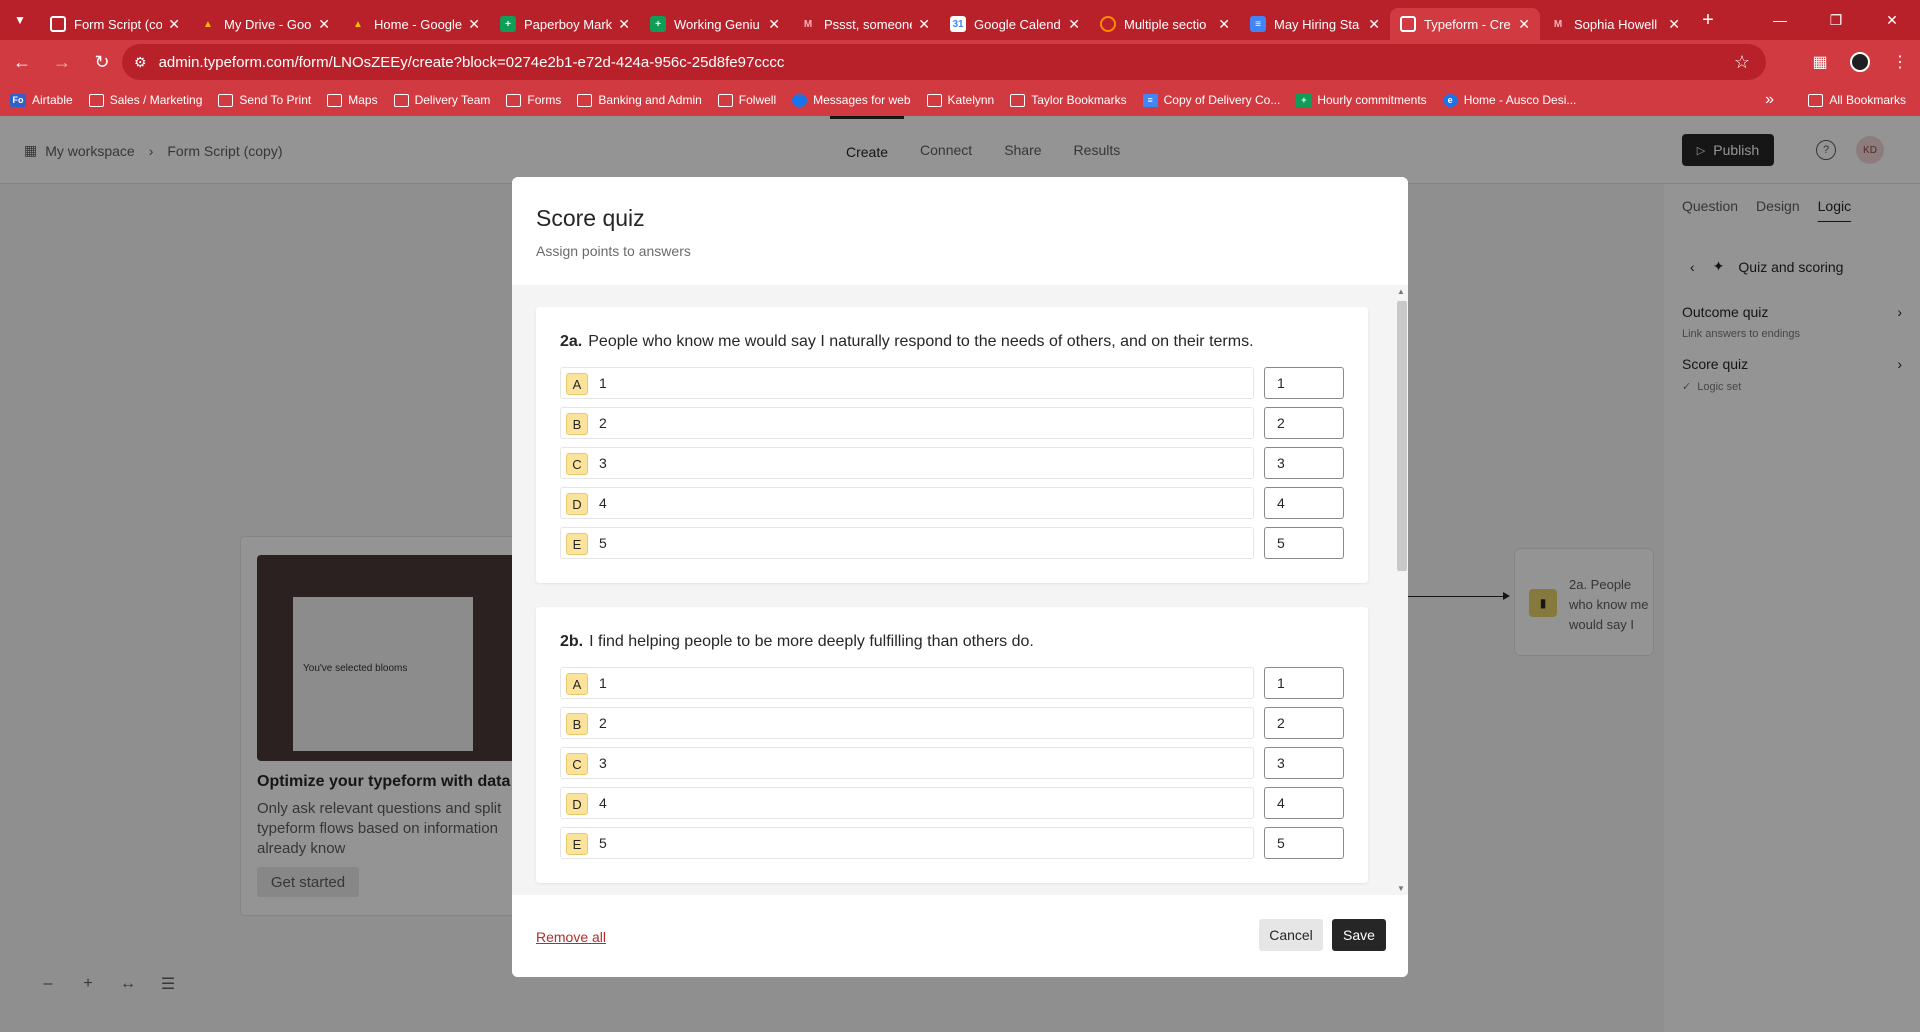 The width and height of the screenshot is (1920, 1032). Describe the element at coordinates (1867, 100) in the screenshot. I see `all-bookmarks-label: All Bookmarks` at that location.